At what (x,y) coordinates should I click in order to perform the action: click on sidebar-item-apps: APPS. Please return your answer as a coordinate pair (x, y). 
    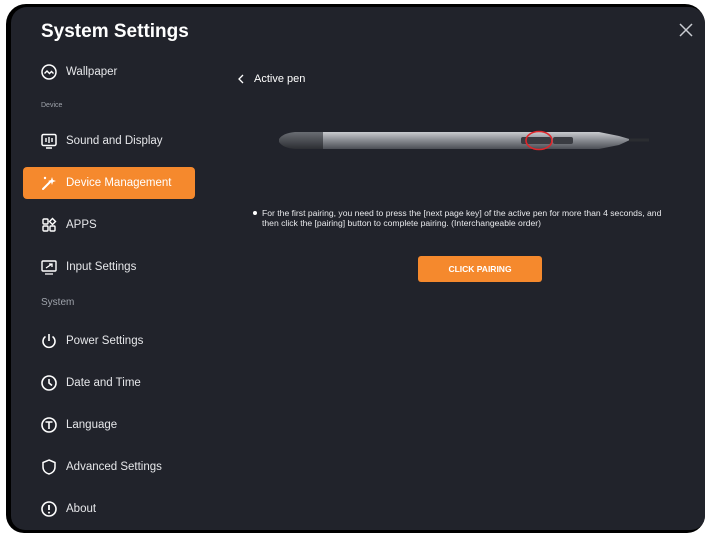
    Looking at the image, I should click on (109, 225).